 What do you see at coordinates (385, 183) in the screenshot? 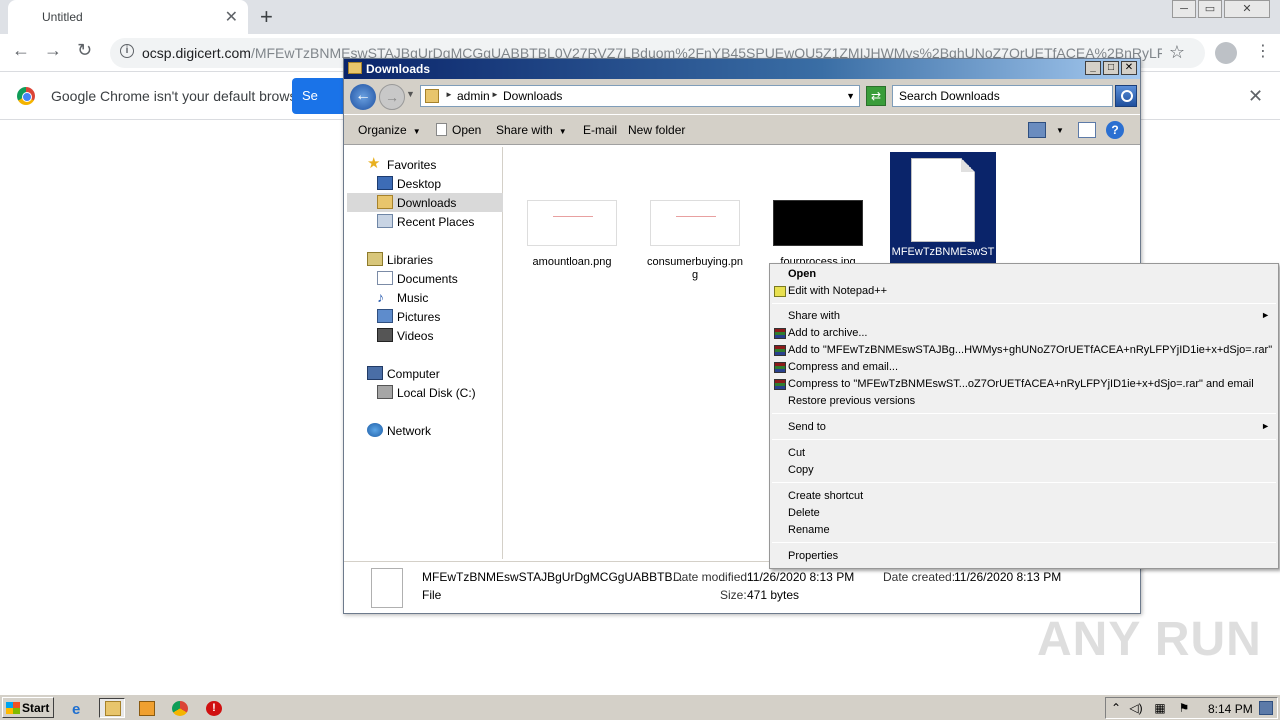
I see `desktop-icon` at bounding box center [385, 183].